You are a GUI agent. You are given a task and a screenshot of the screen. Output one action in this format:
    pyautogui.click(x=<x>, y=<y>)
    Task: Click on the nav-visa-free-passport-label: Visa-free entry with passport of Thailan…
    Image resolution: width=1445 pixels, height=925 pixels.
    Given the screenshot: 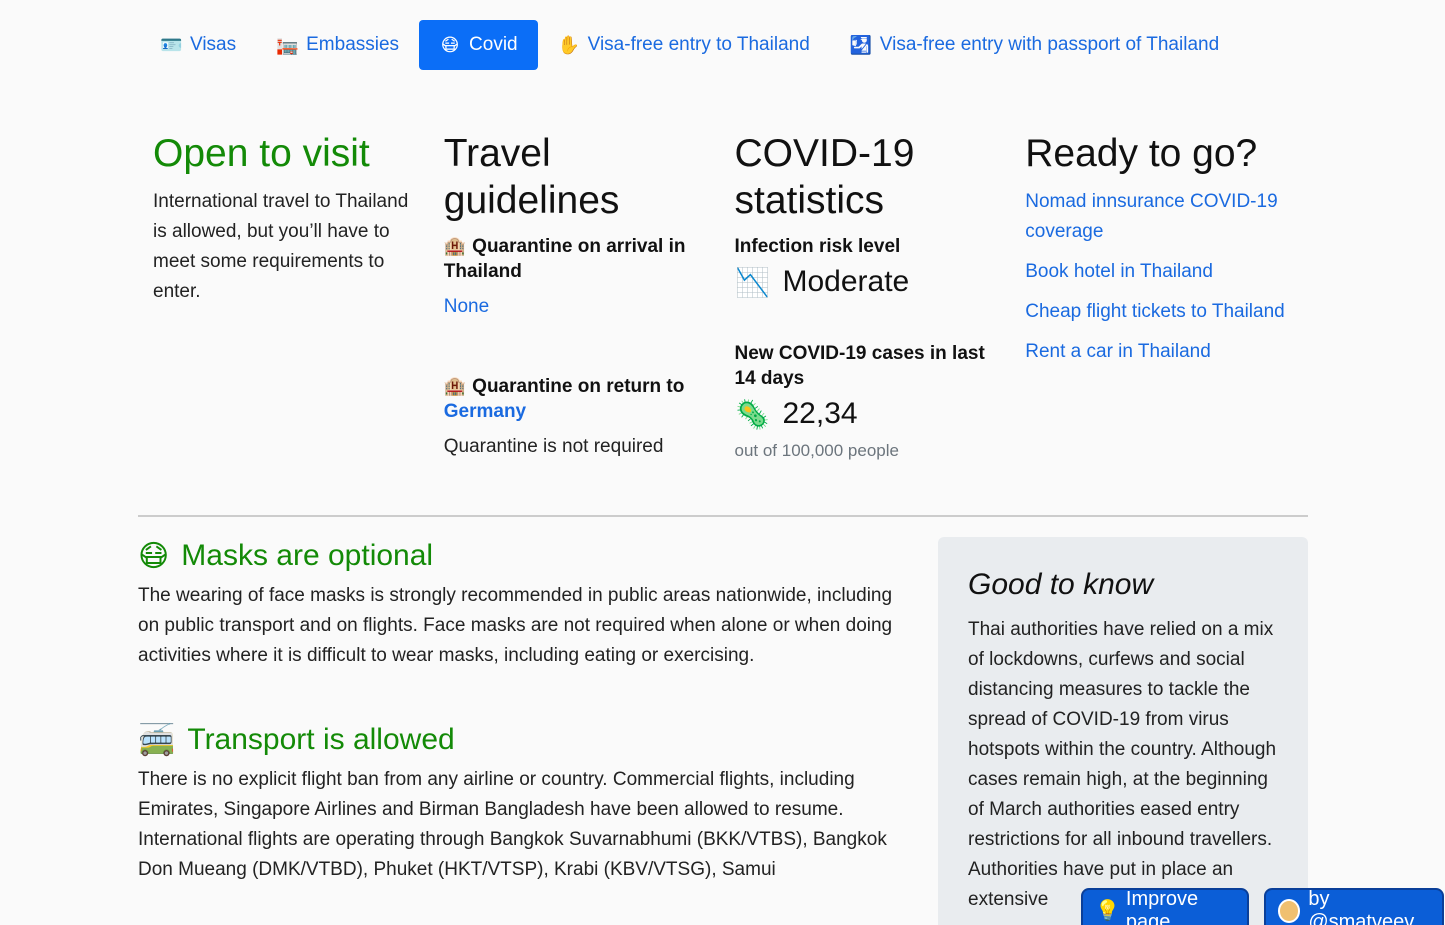 What is the action you would take?
    pyautogui.click(x=1049, y=44)
    